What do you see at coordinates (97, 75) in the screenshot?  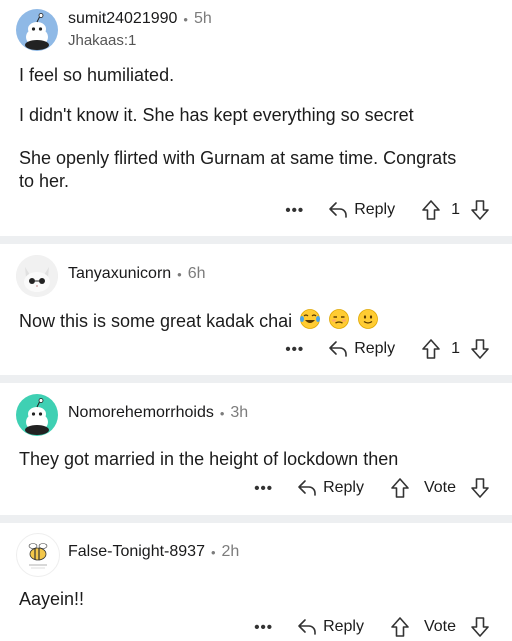 I see `comment-paragraph: I feel so humiliated.` at bounding box center [97, 75].